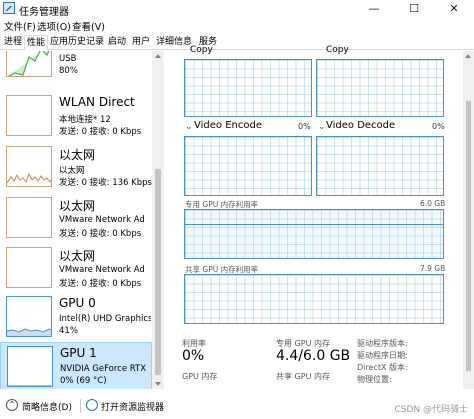 The width and height of the screenshot is (474, 419). I want to click on window-title: 任务管理器, so click(44, 12).